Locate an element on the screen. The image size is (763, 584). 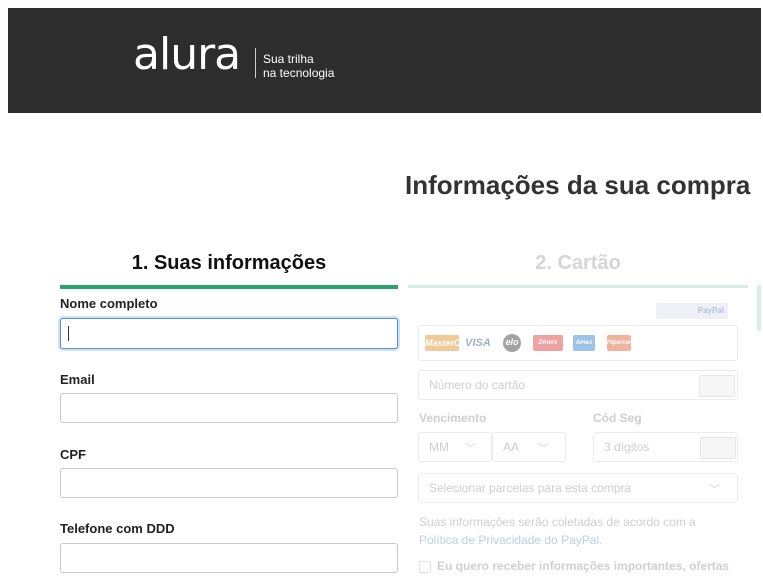
card-front-icon is located at coordinates (717, 386).